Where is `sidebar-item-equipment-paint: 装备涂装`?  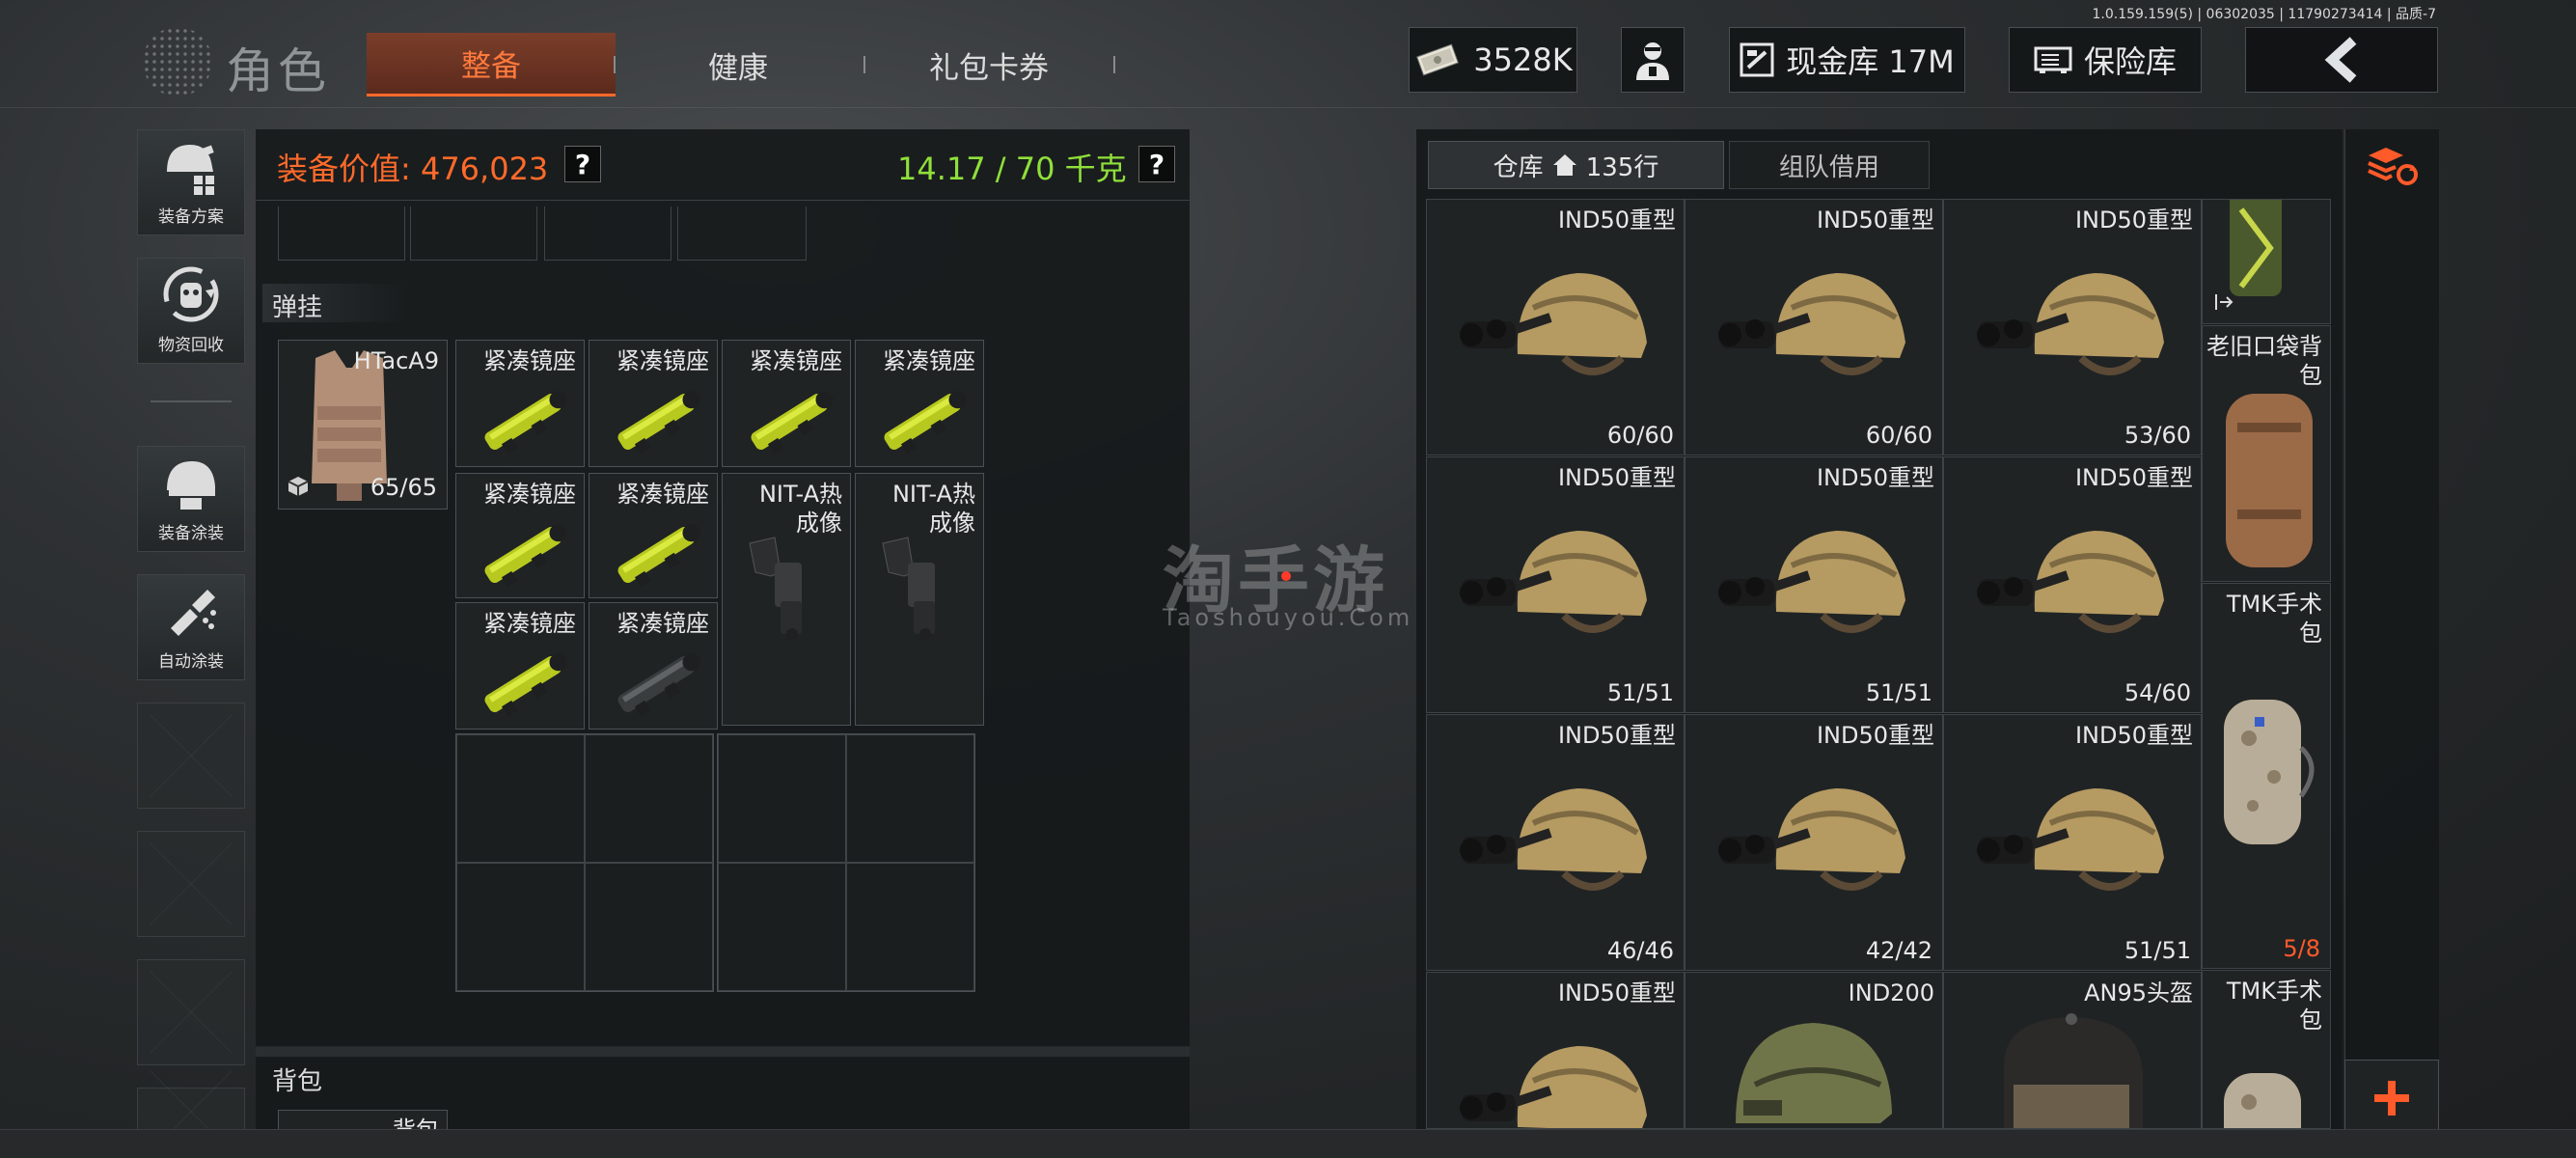
sidebar-item-equipment-paint: 装备涂装 is located at coordinates (191, 499).